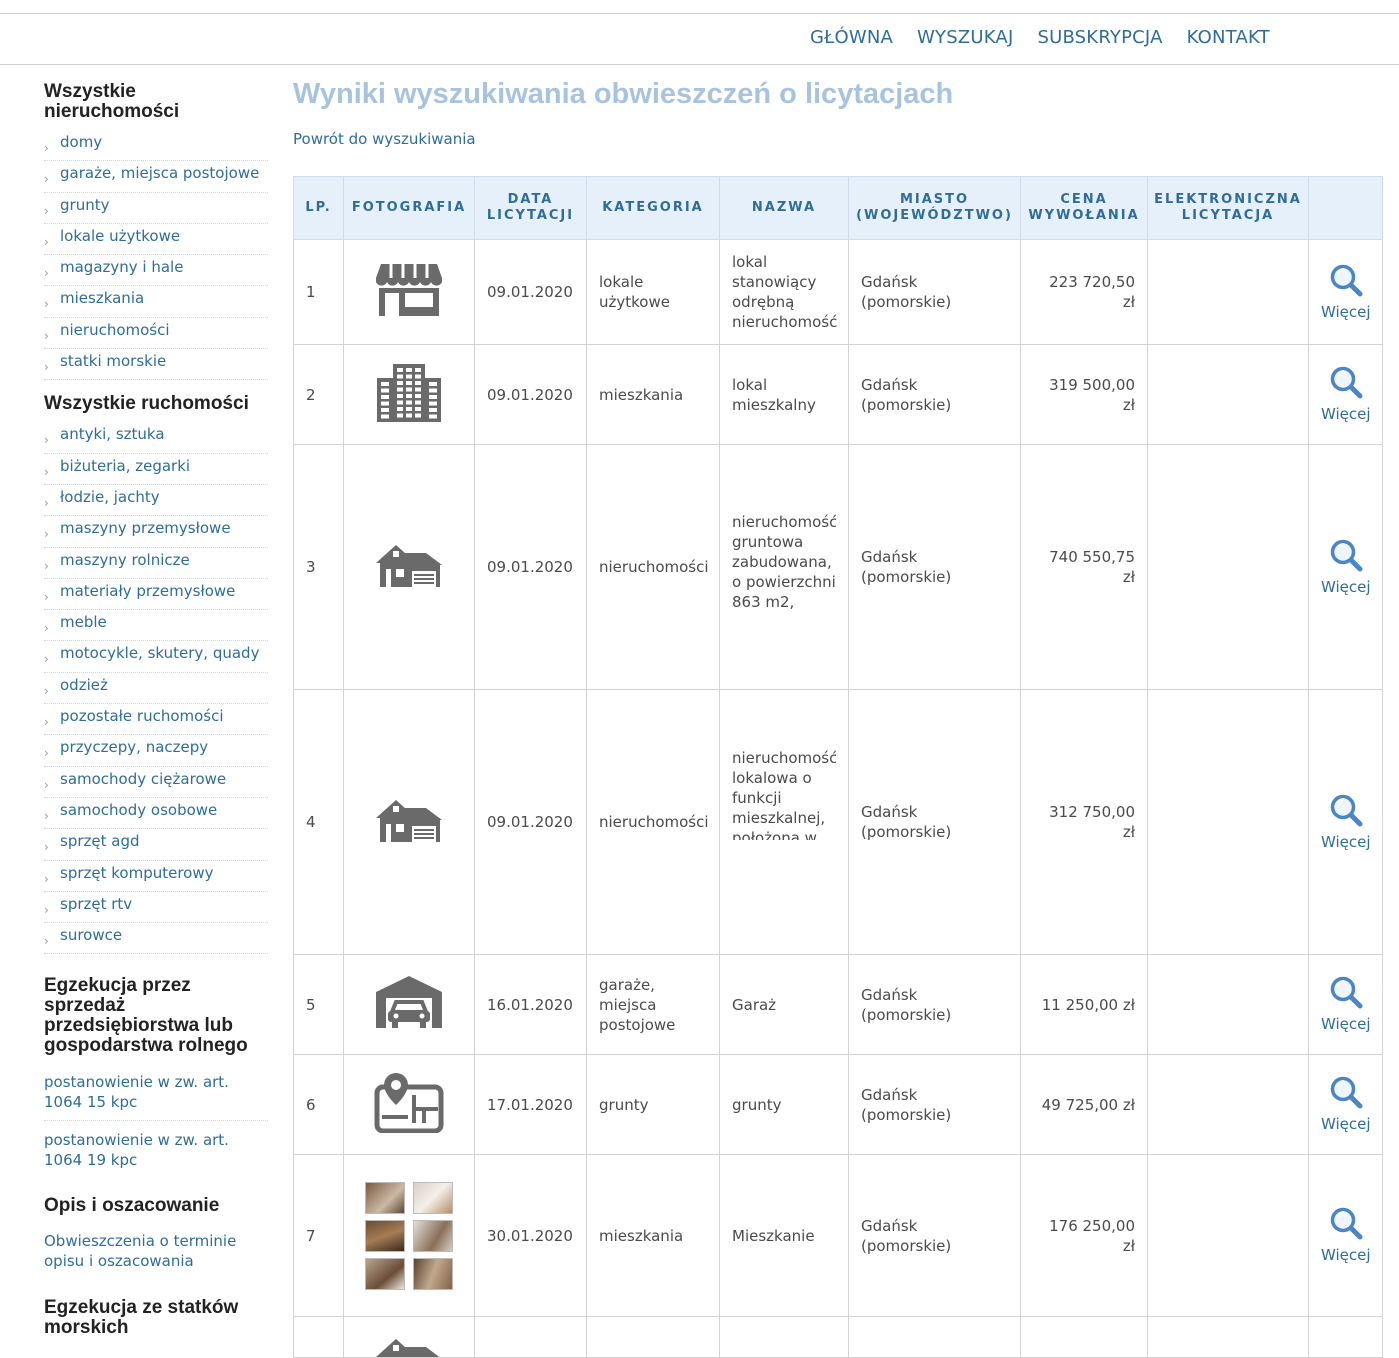  Describe the element at coordinates (156, 876) in the screenshot. I see `sidebar-item: › sprzęt komputerowy` at that location.